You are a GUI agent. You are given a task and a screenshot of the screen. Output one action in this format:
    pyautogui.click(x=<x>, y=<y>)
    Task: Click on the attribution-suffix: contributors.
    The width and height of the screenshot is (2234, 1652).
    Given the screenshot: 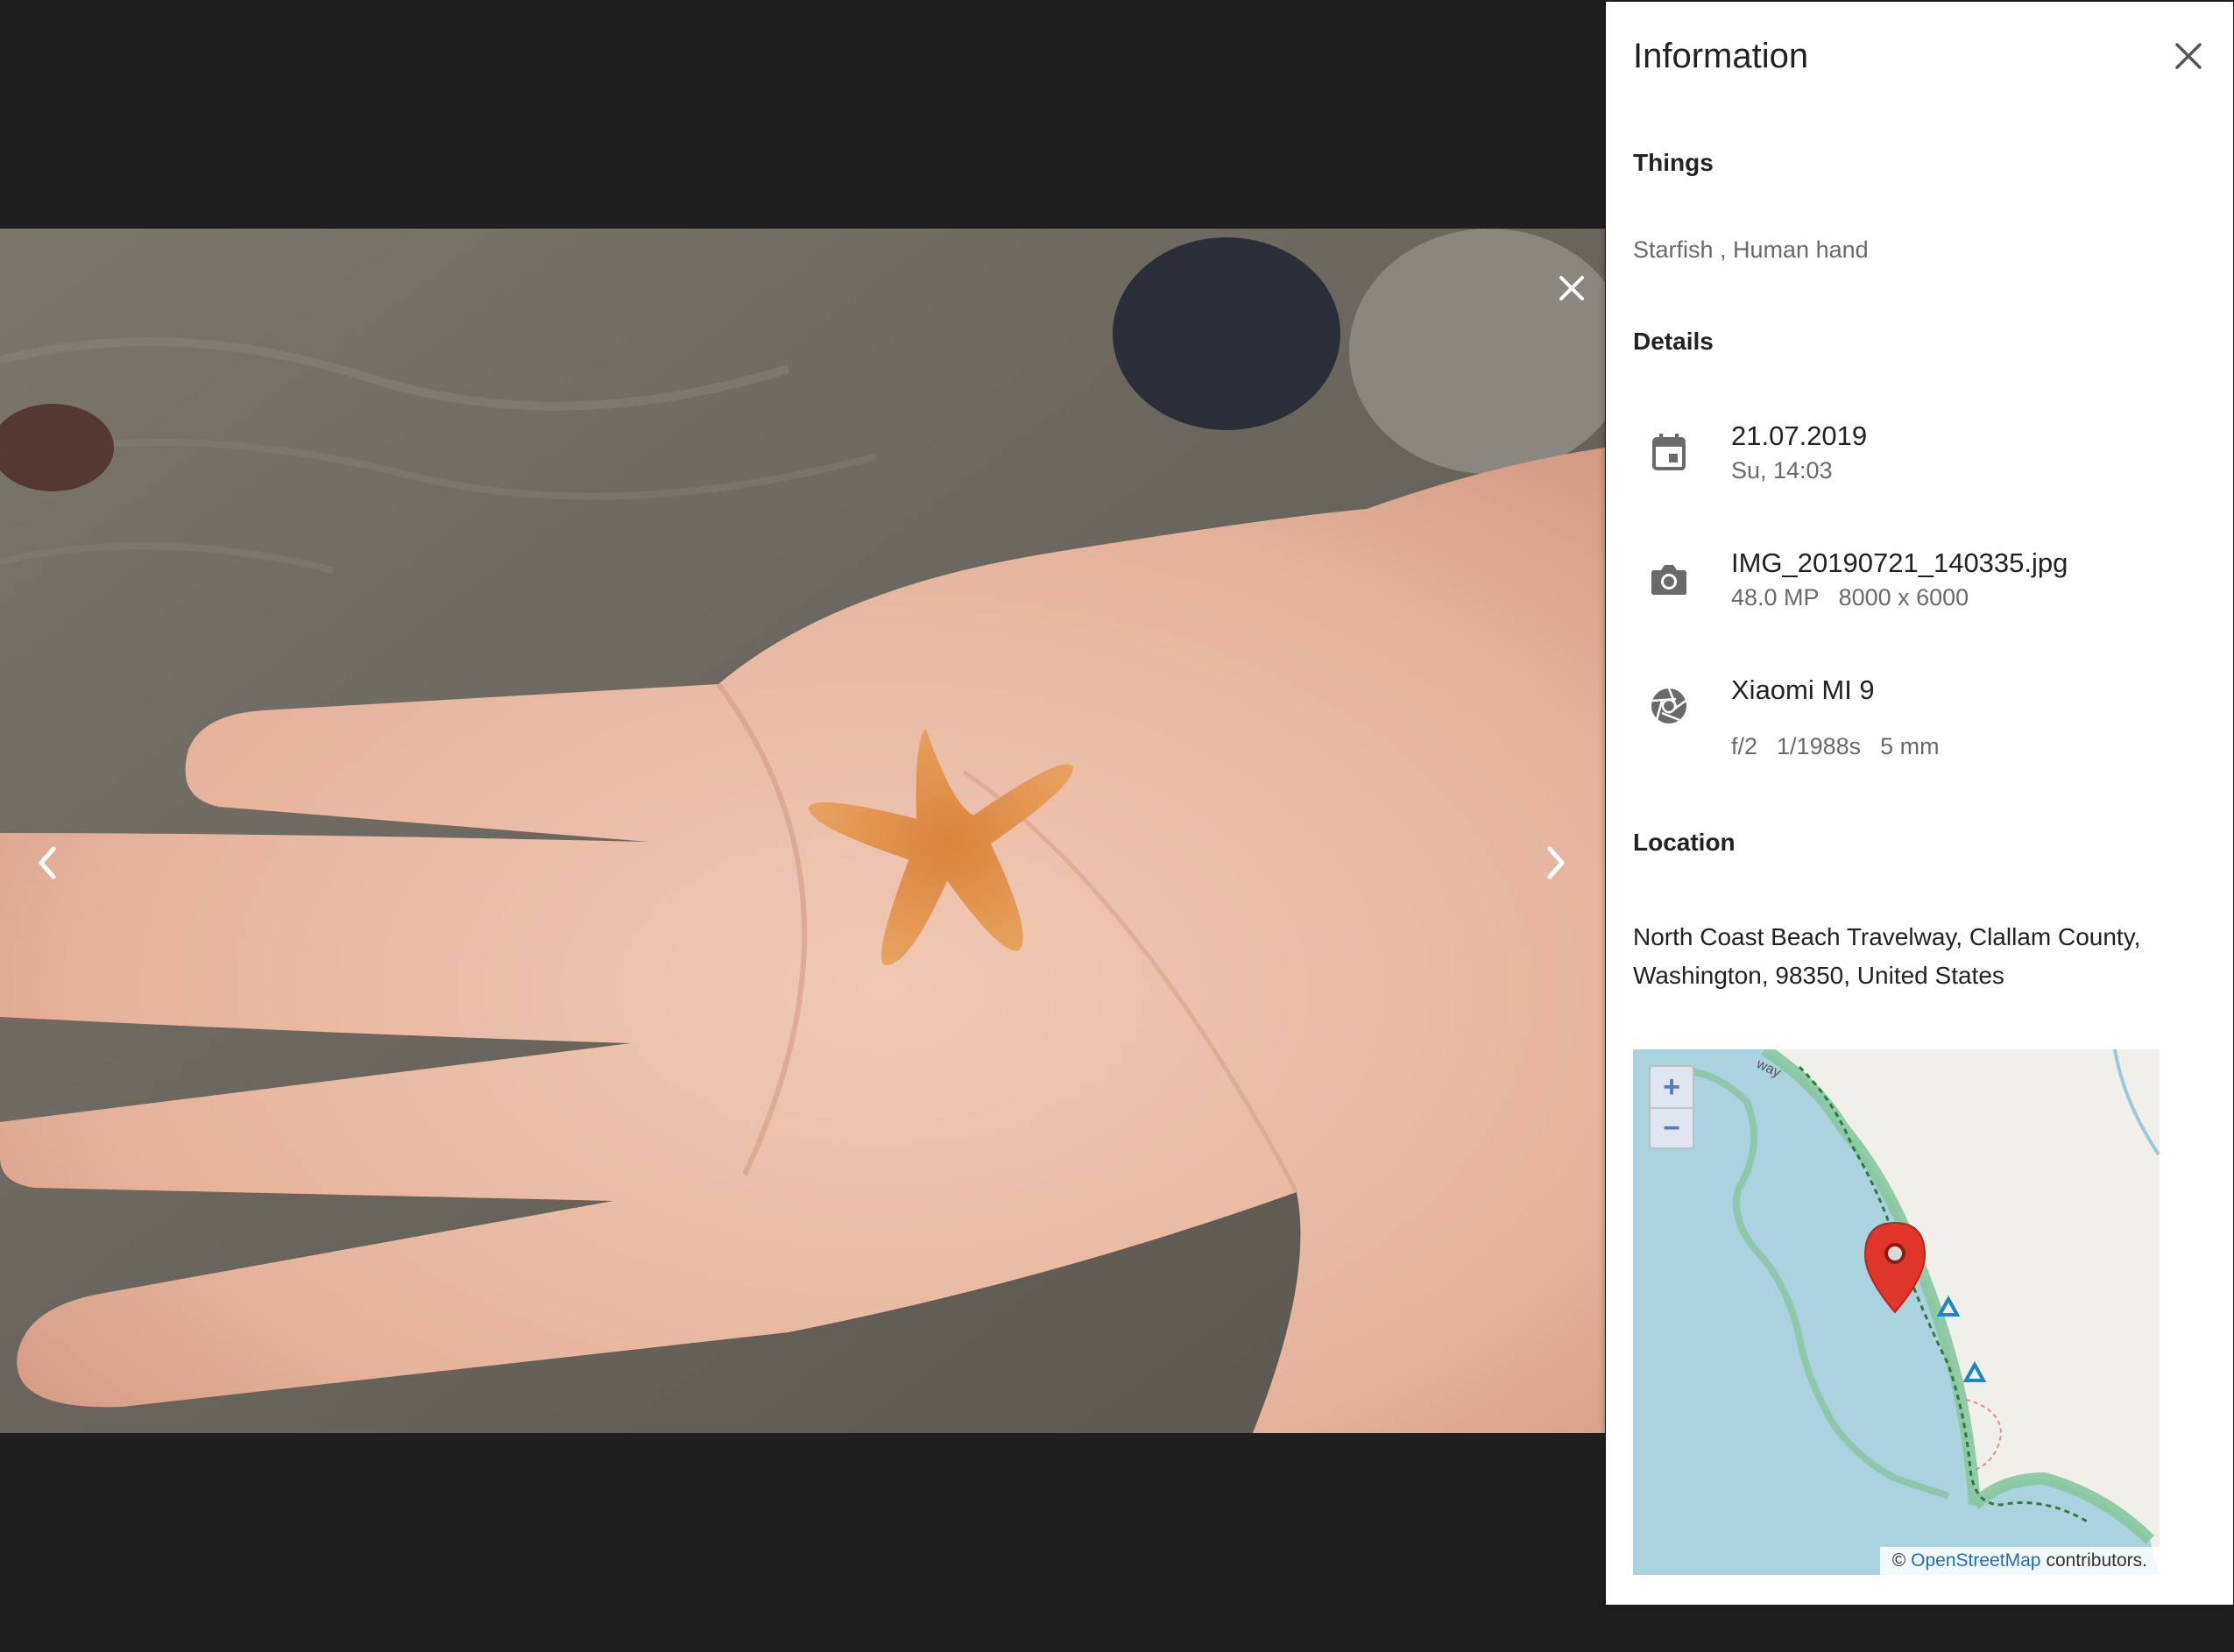 What is the action you would take?
    pyautogui.click(x=2096, y=1560)
    